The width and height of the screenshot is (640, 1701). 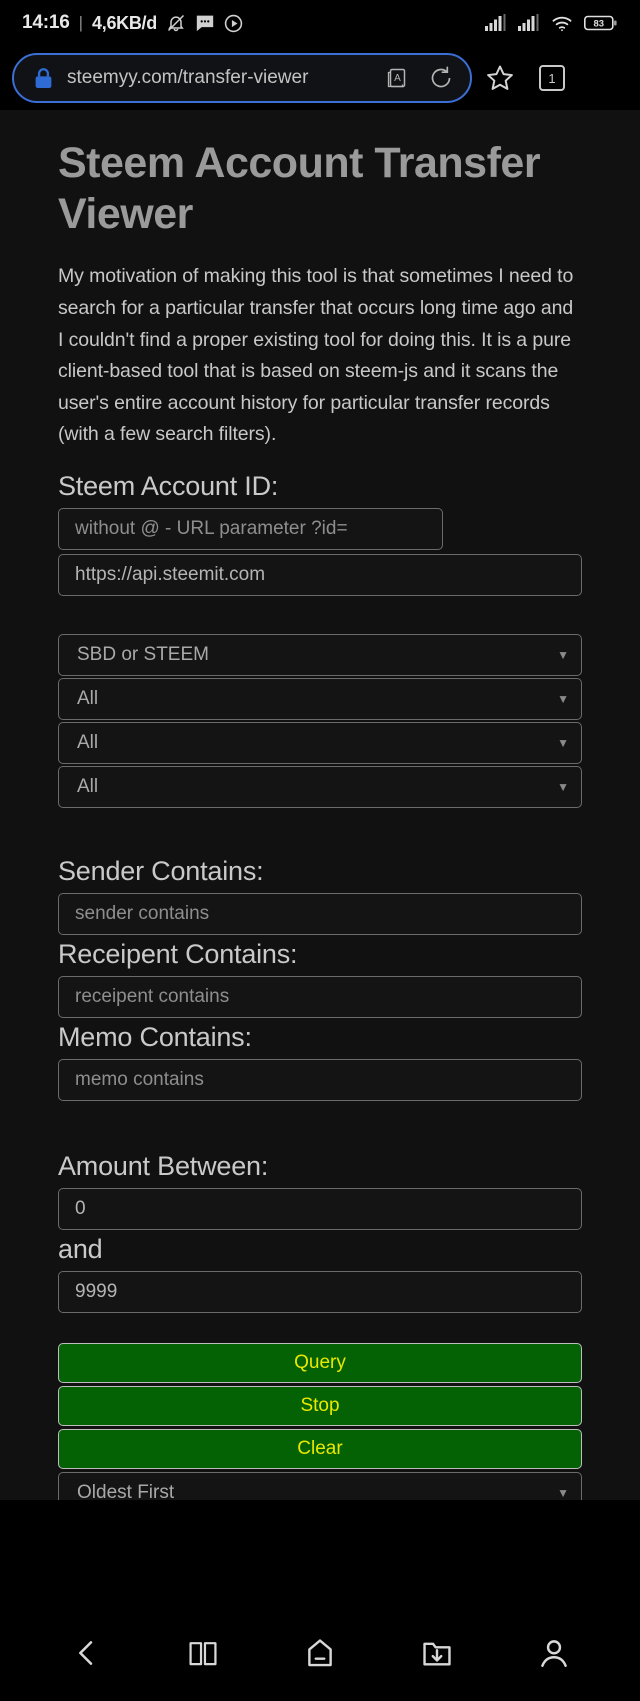 I want to click on bookmark-star-button, so click(x=500, y=78).